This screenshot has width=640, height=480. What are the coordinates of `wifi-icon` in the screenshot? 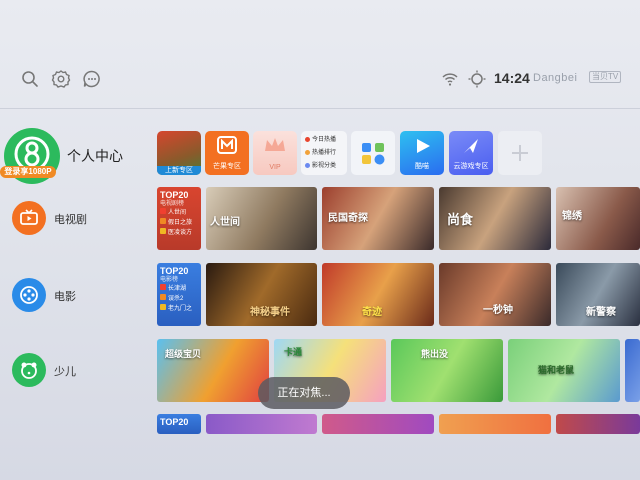 It's located at (450, 79).